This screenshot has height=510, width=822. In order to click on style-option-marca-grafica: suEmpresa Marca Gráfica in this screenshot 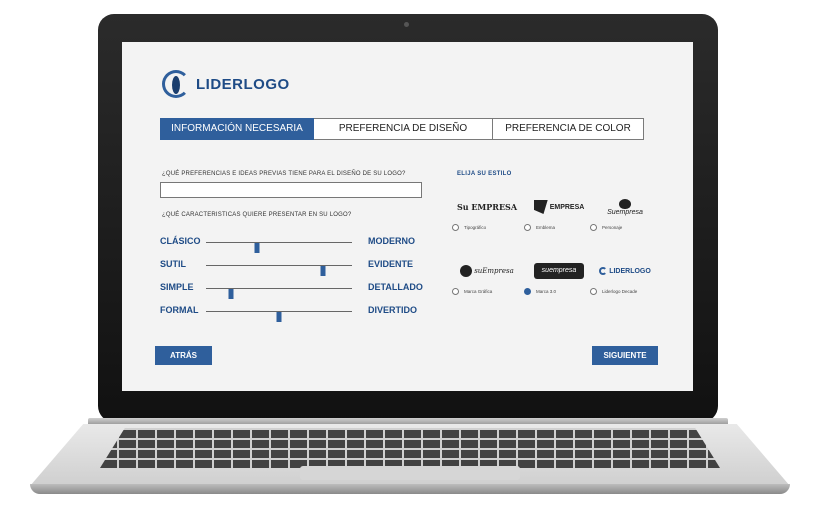, I will do `click(487, 275)`.